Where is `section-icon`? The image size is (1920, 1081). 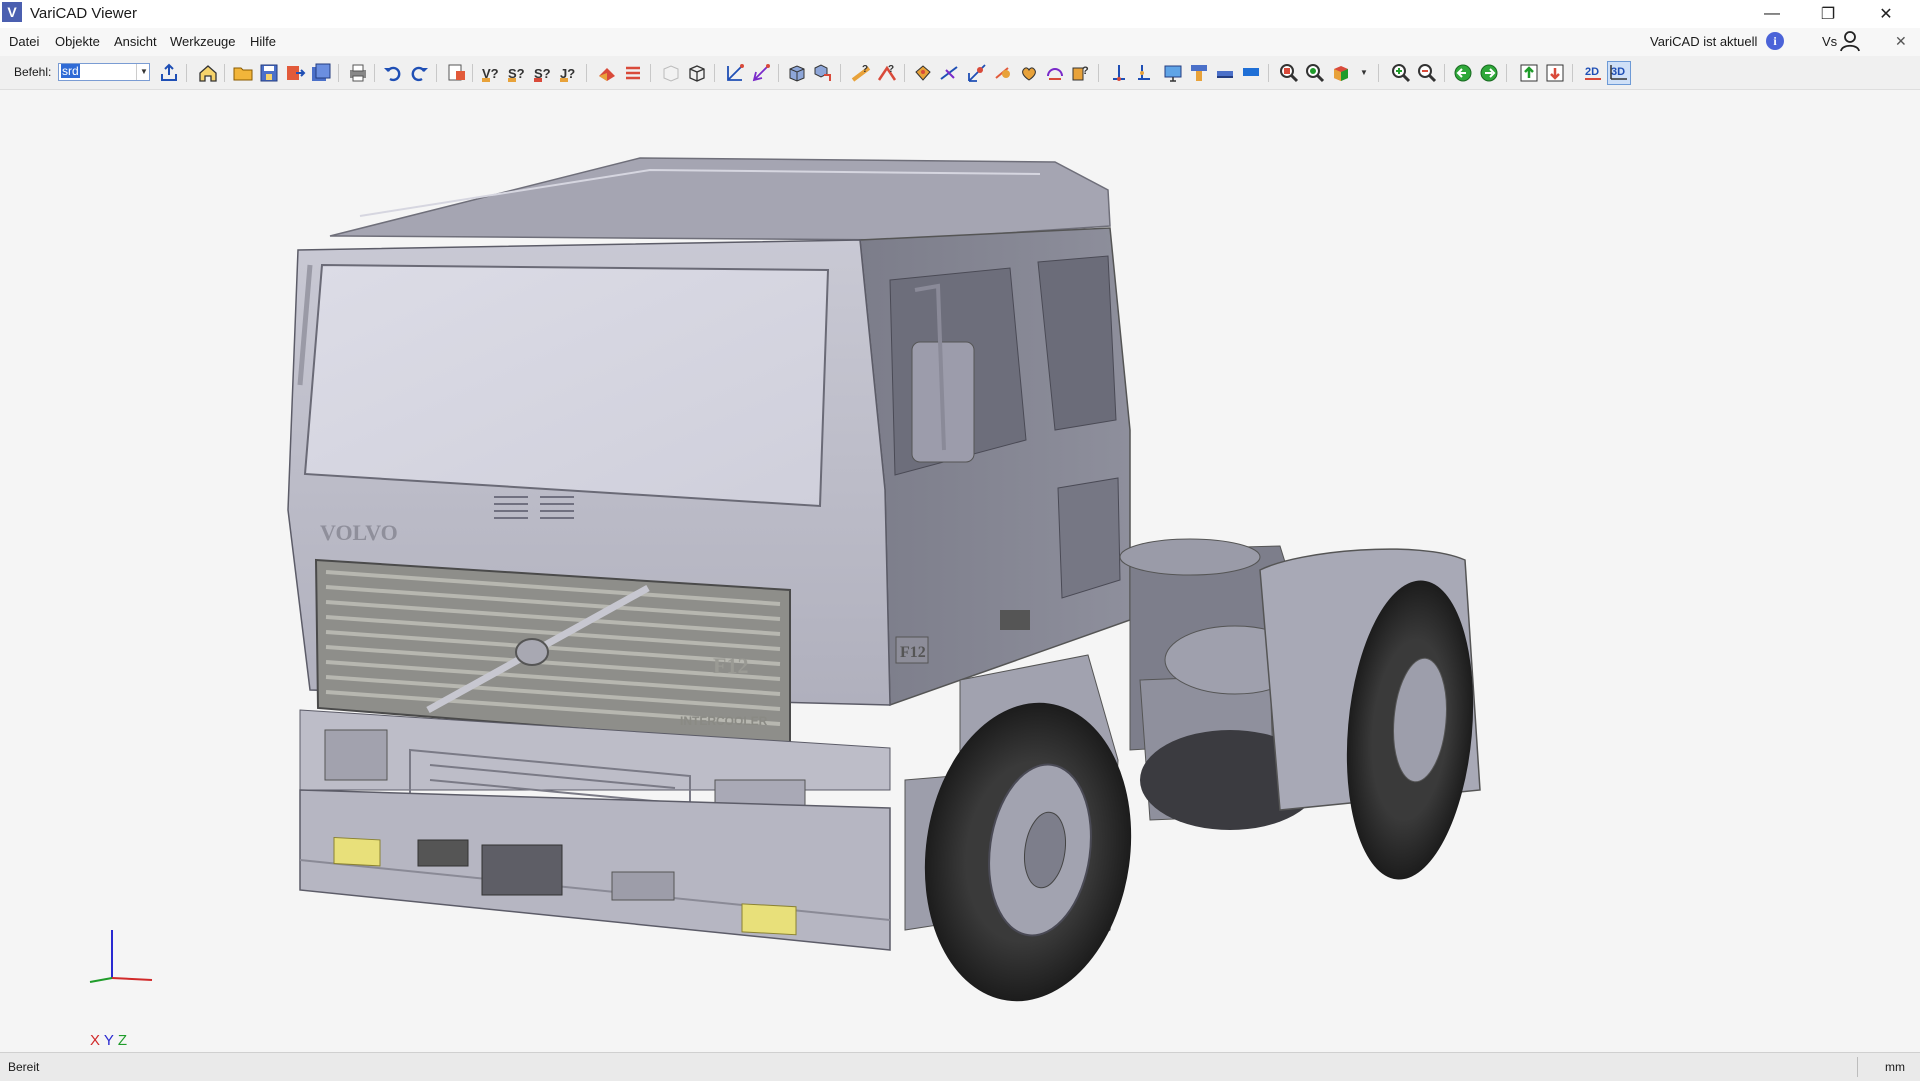
section-icon is located at coordinates (633, 73).